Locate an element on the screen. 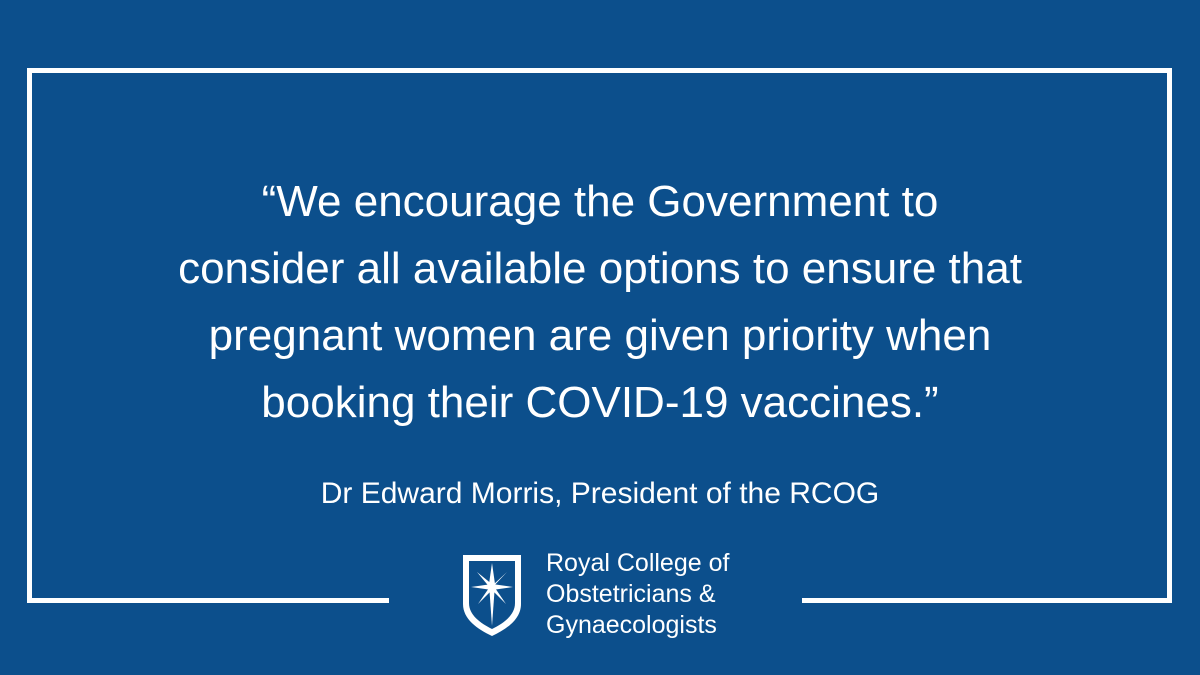 This screenshot has height=675, width=1200. frame-right-border is located at coordinates (1169, 335).